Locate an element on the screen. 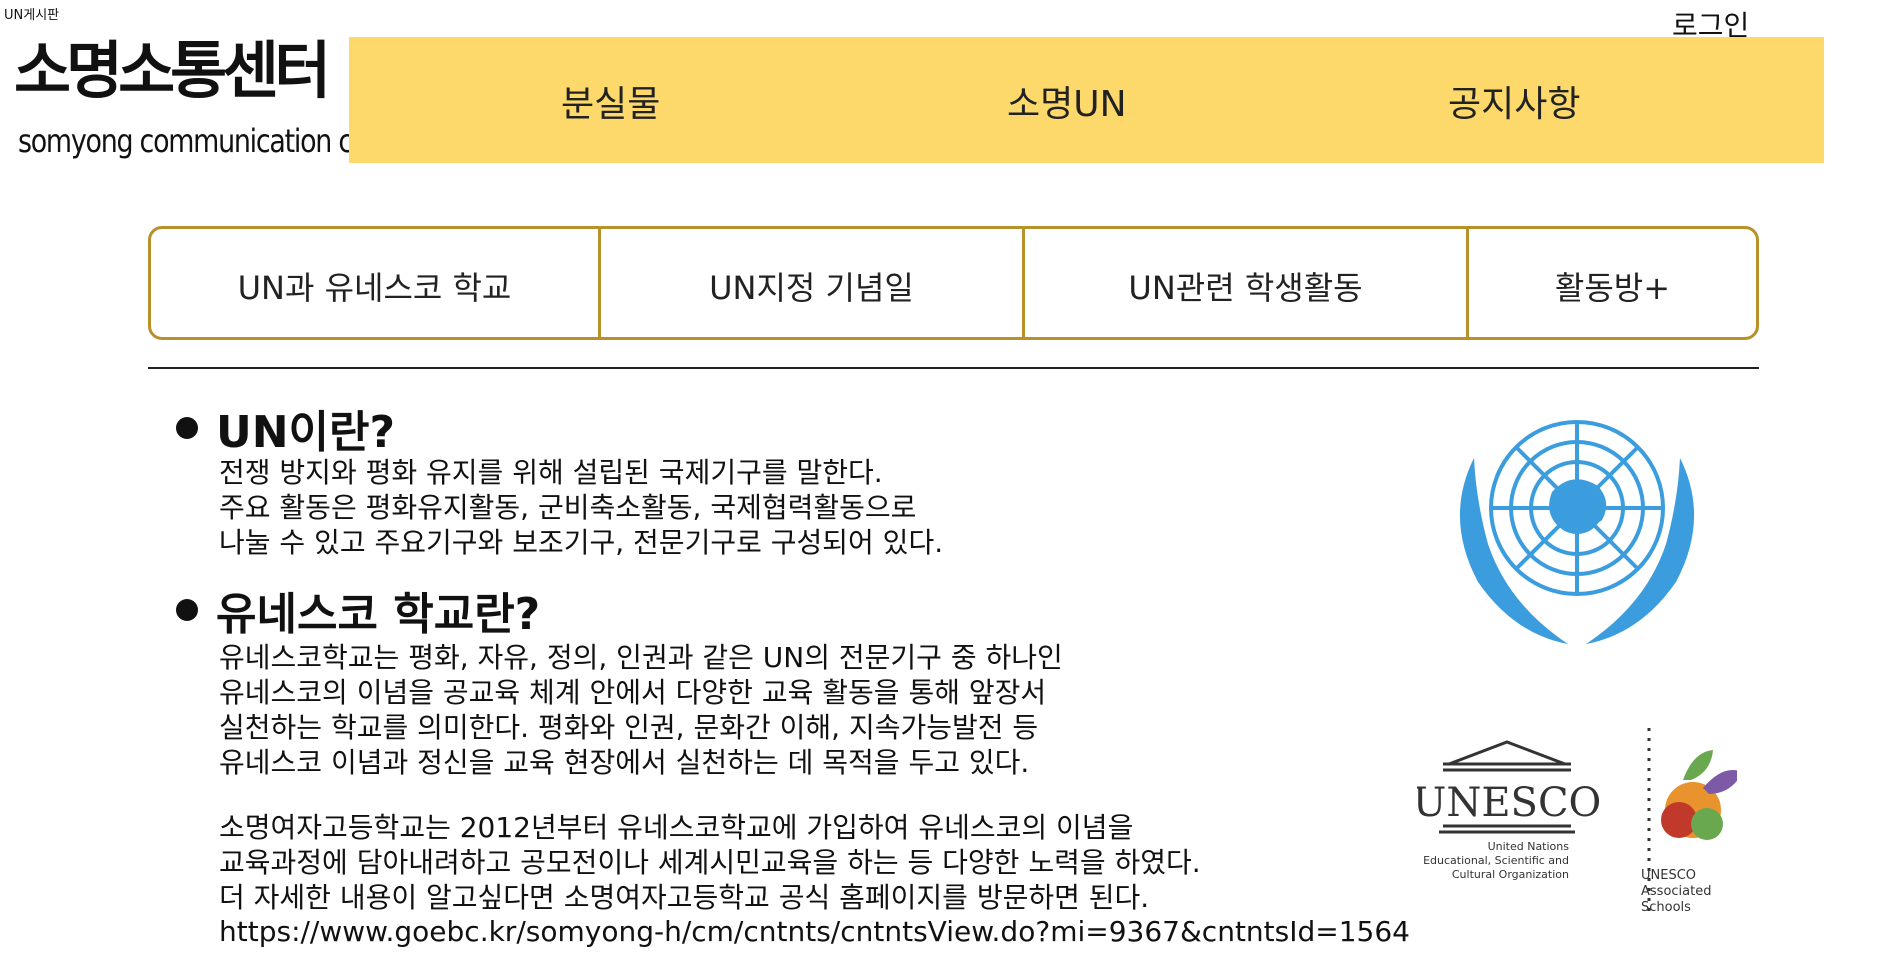 The image size is (1894, 957). heading-text: 유네스코 학교란? is located at coordinates (378, 614).